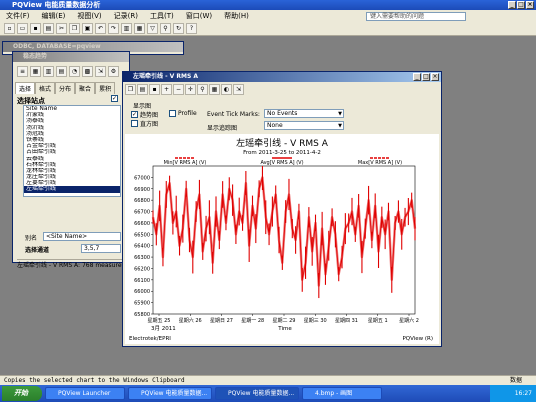 The image size is (536, 402). Describe the element at coordinates (342, 393) in the screenshot. I see `task-paint: 4.bmp - 画图` at that location.